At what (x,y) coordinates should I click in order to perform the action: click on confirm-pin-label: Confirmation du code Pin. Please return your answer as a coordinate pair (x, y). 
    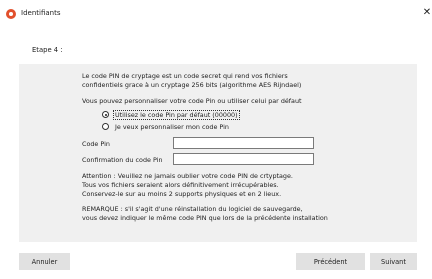
    Looking at the image, I should click on (122, 160).